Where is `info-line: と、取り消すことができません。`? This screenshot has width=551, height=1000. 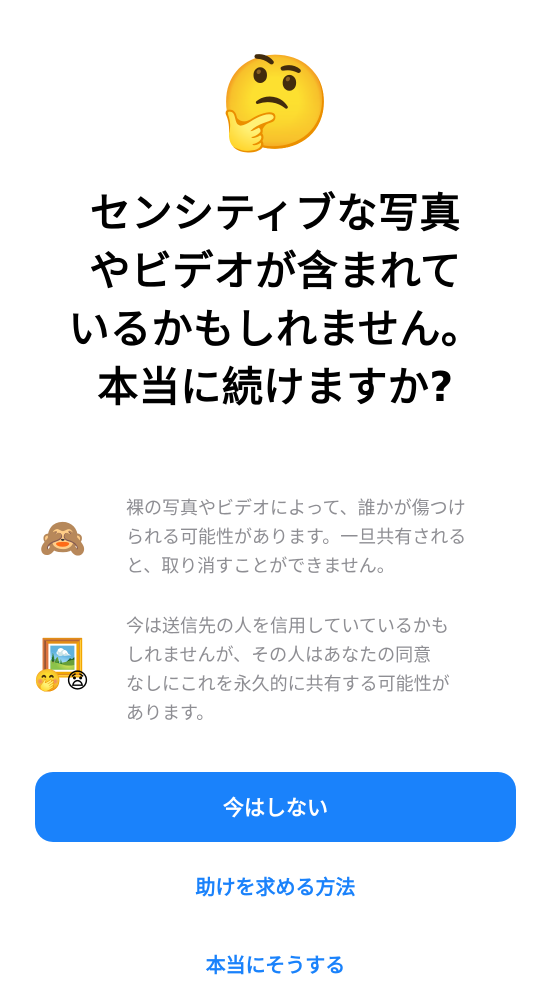
info-line: と、取り消すことができません。 is located at coordinates (260, 566).